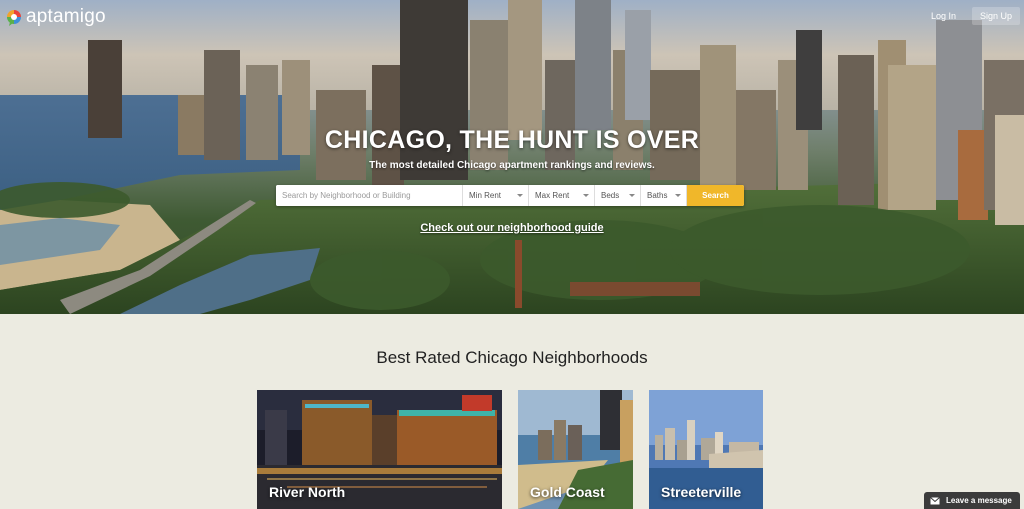  What do you see at coordinates (512, 357) in the screenshot?
I see `neighborhoods-heading: Best Rated Chicago Neighborhoods` at bounding box center [512, 357].